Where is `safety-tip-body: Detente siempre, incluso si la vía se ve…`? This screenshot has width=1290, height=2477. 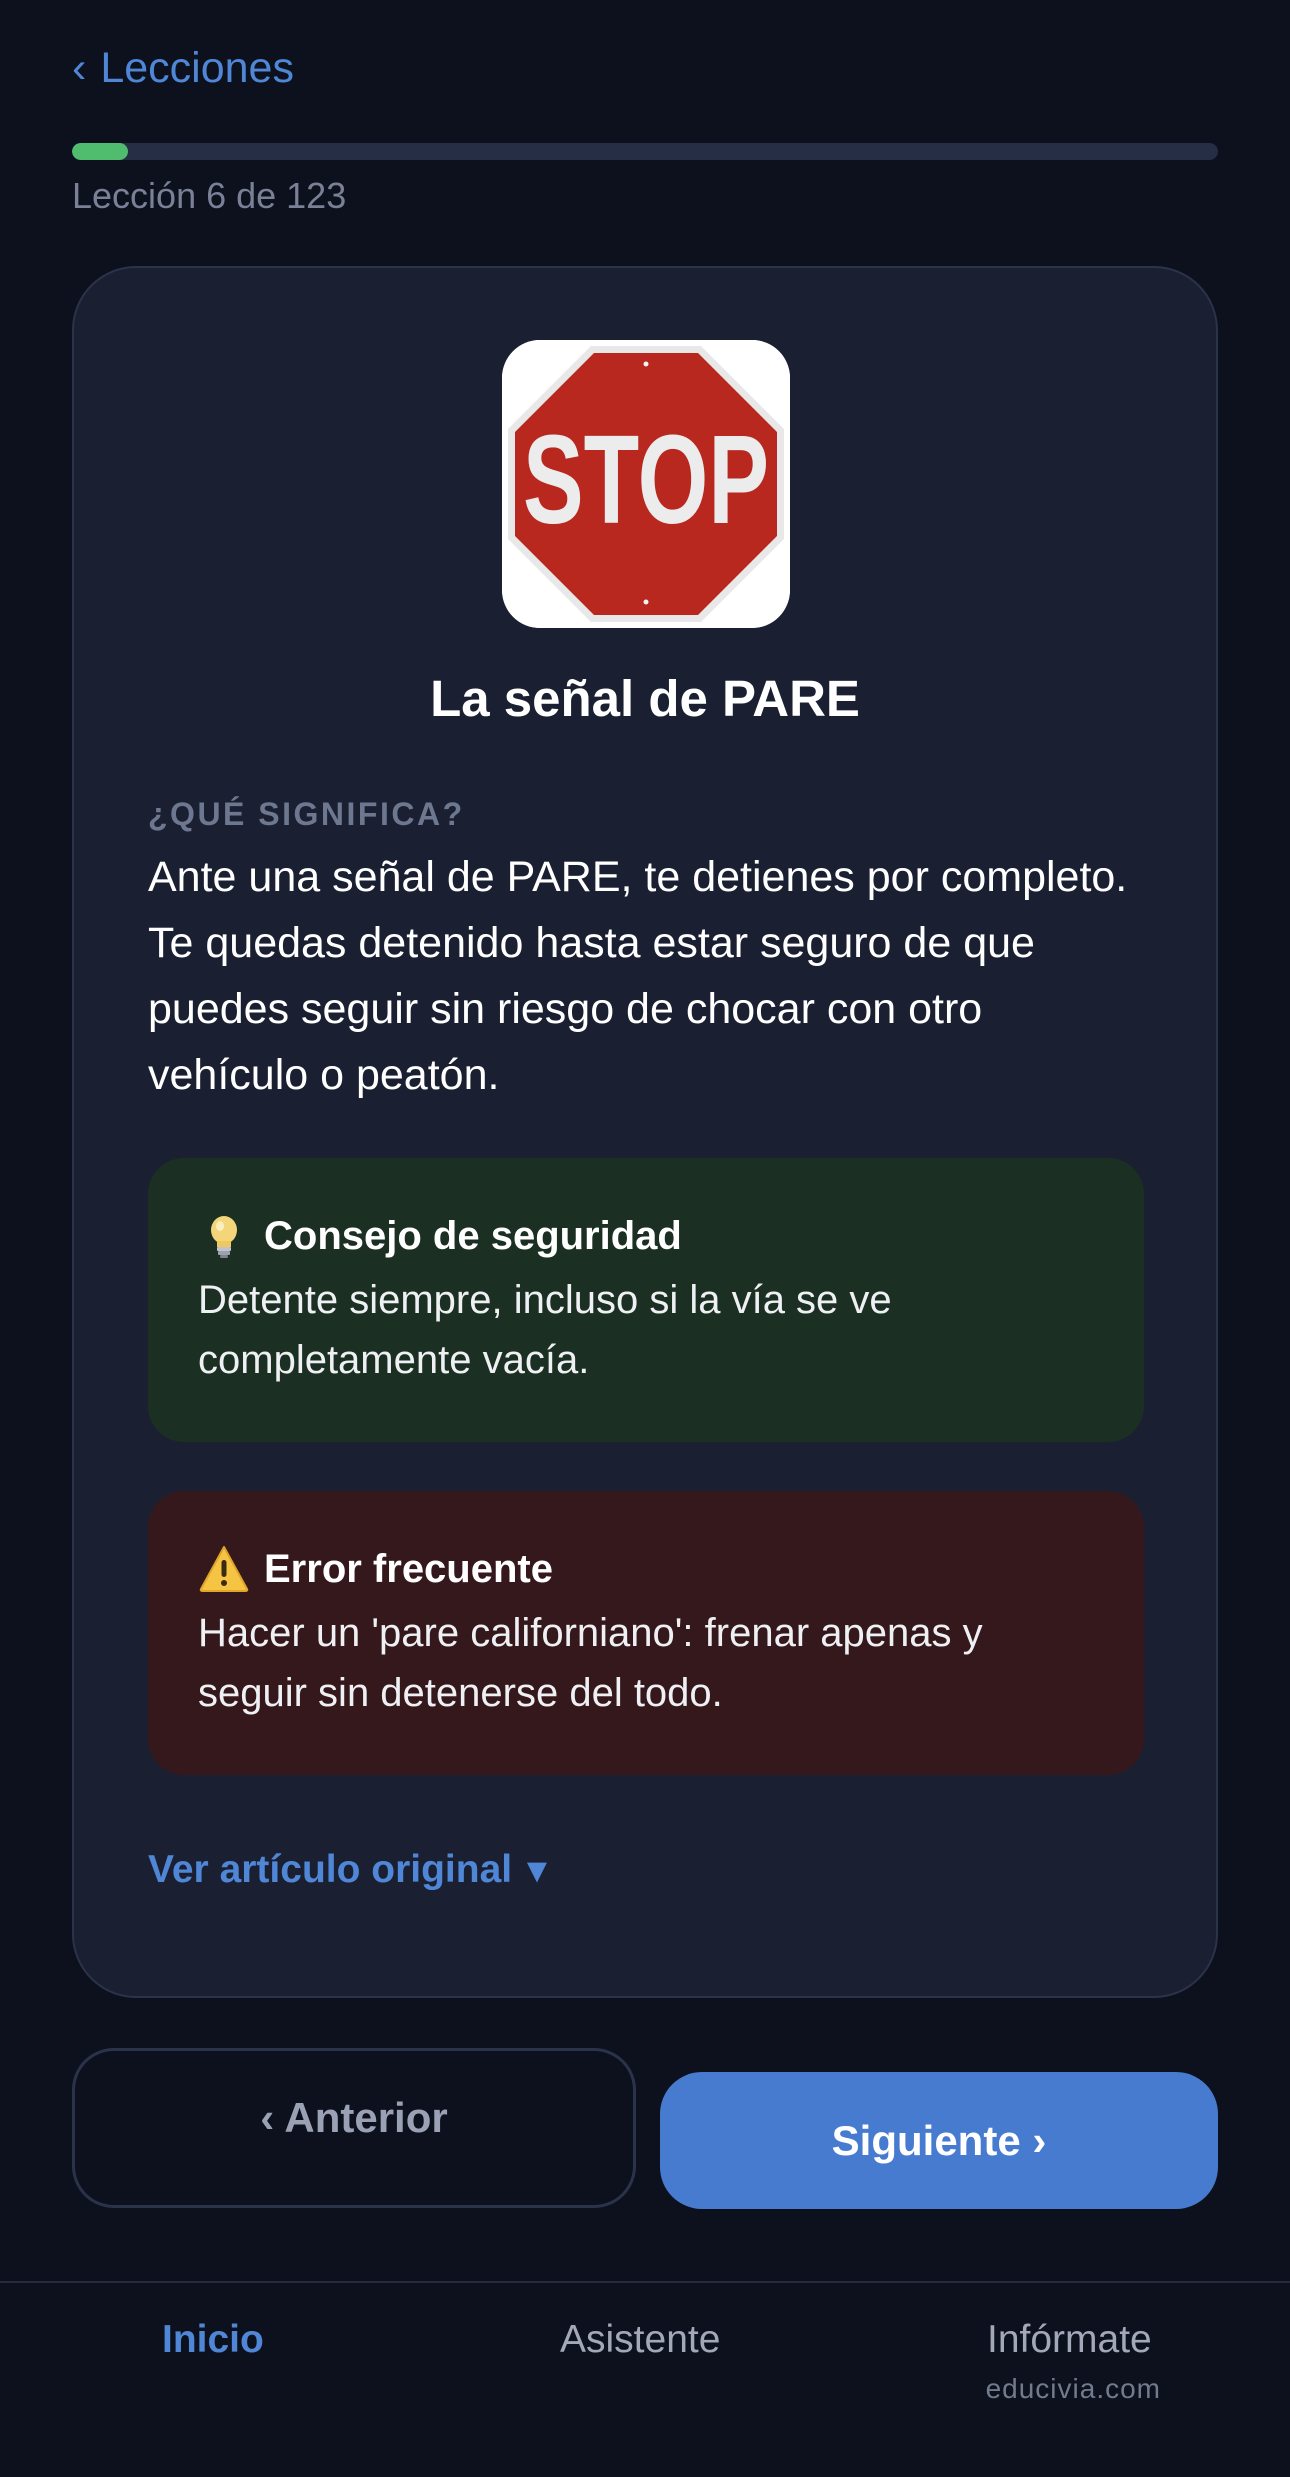 safety-tip-body: Detente siempre, incluso si la vía se ve… is located at coordinates (545, 1330).